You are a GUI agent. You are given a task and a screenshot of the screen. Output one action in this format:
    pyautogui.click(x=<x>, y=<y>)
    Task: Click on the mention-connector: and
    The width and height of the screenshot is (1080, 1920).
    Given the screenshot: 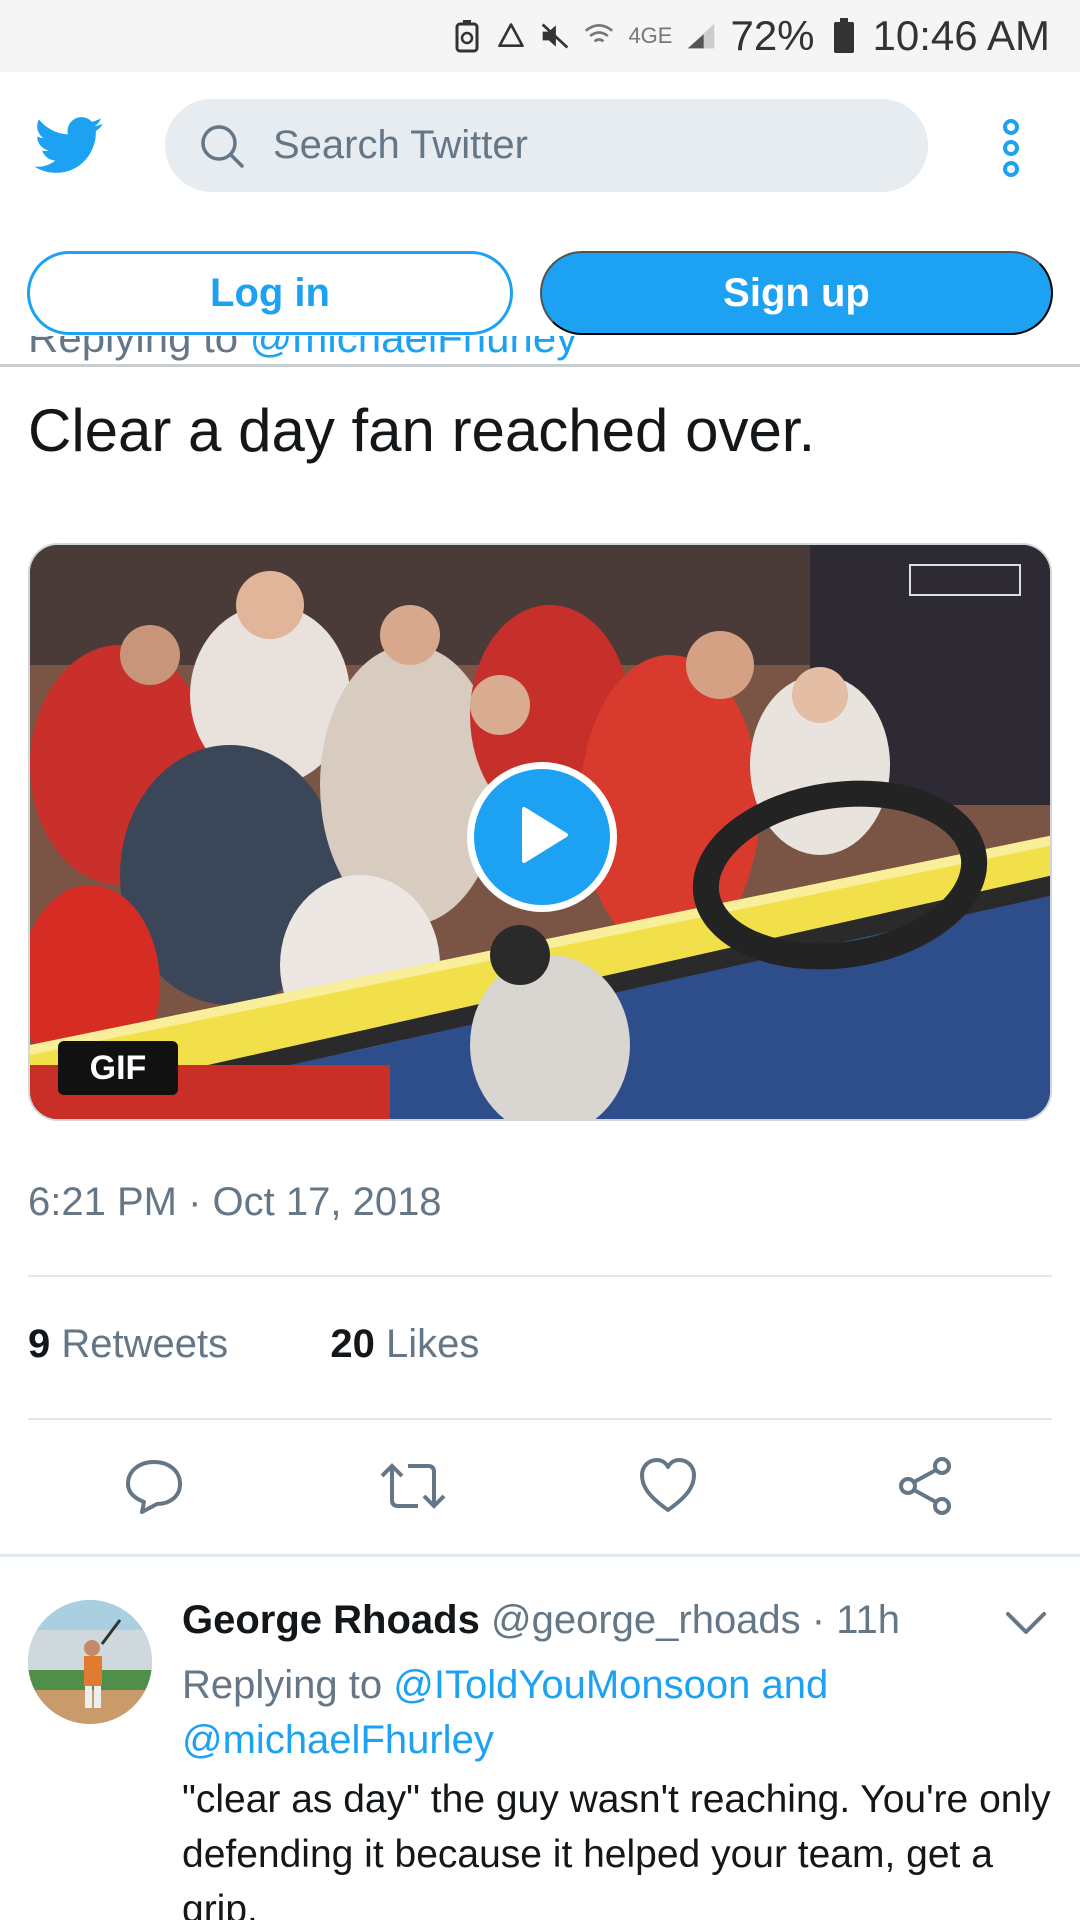 What is the action you would take?
    pyautogui.click(x=789, y=1685)
    